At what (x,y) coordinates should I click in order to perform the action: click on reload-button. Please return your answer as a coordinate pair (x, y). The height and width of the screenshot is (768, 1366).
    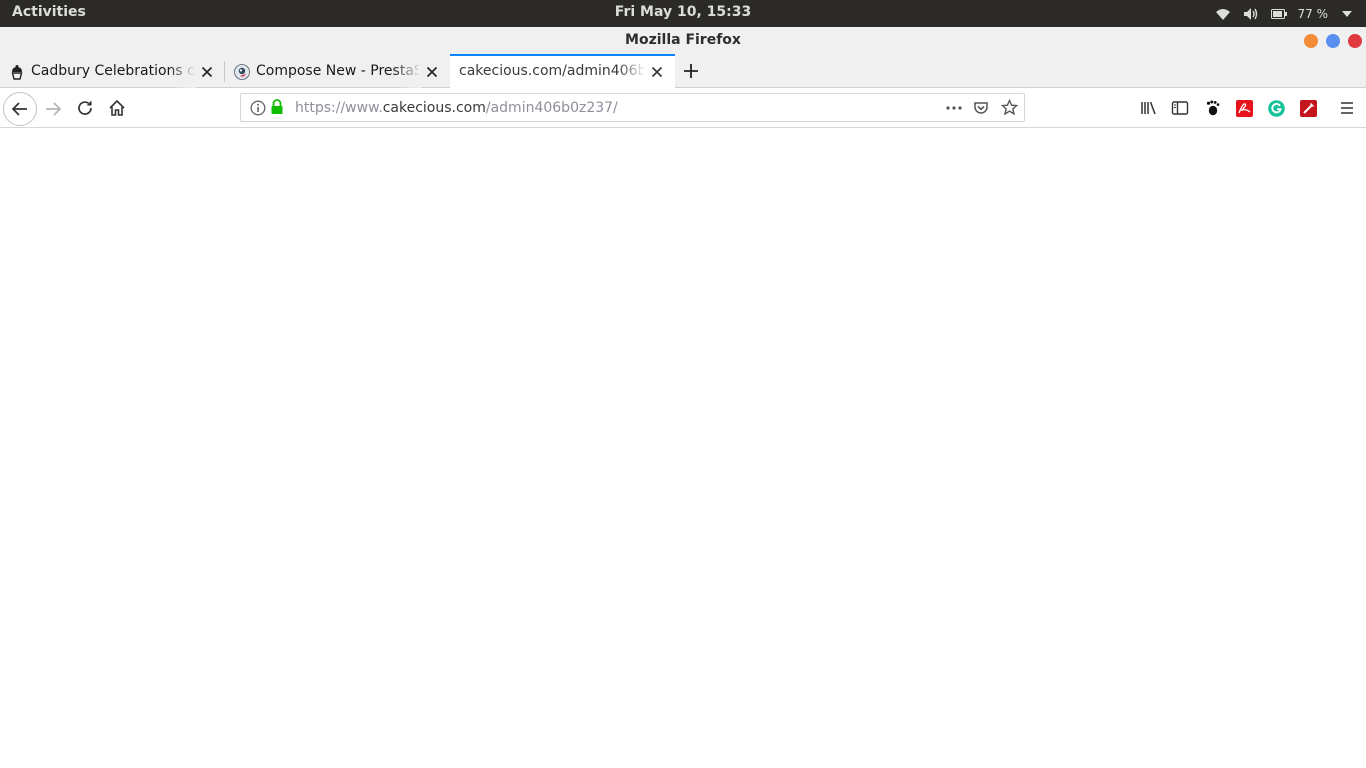
    Looking at the image, I should click on (85, 108).